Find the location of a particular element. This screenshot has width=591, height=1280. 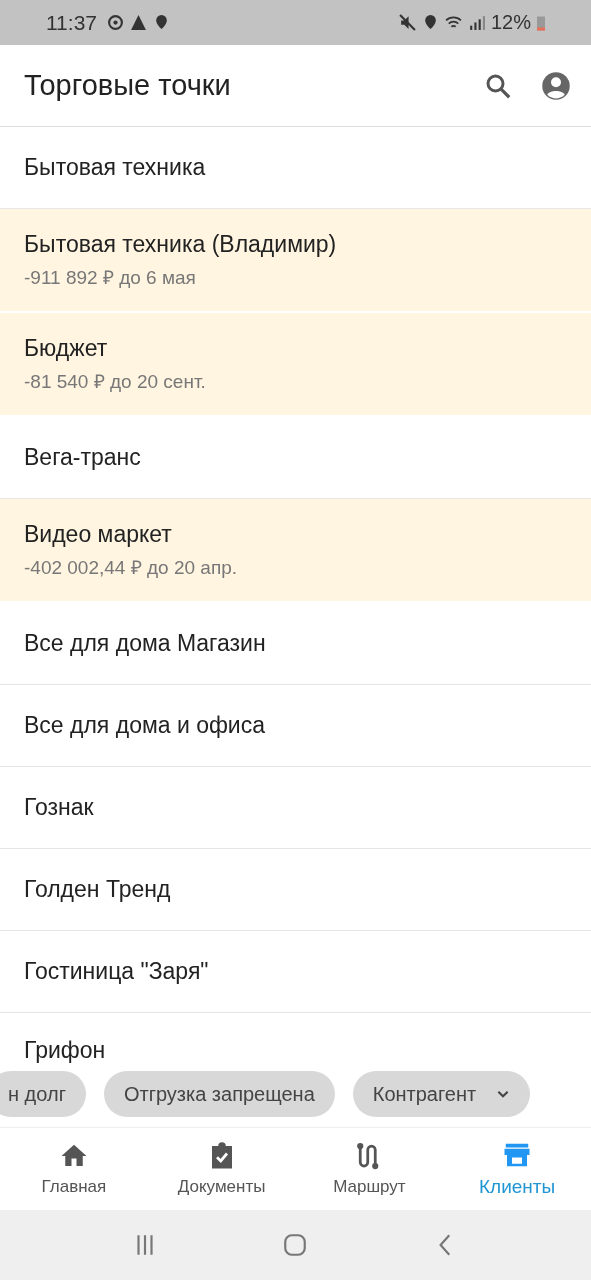

mute-icon is located at coordinates (407, 22).